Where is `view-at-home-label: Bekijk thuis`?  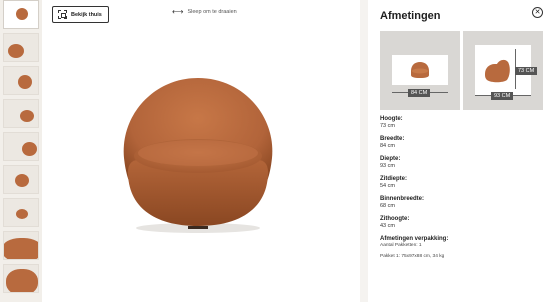 view-at-home-label: Bekijk thuis is located at coordinates (86, 14).